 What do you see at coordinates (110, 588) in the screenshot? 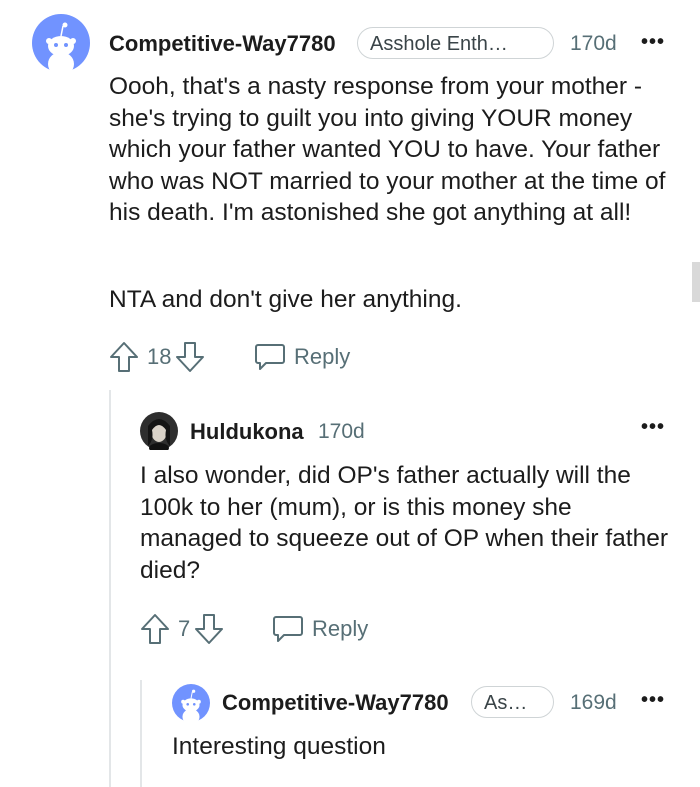
I see `thread-line` at bounding box center [110, 588].